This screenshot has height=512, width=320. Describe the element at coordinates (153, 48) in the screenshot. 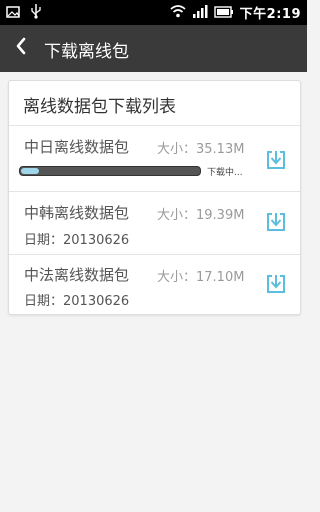

I see `app-bar: 下载离线包` at that location.